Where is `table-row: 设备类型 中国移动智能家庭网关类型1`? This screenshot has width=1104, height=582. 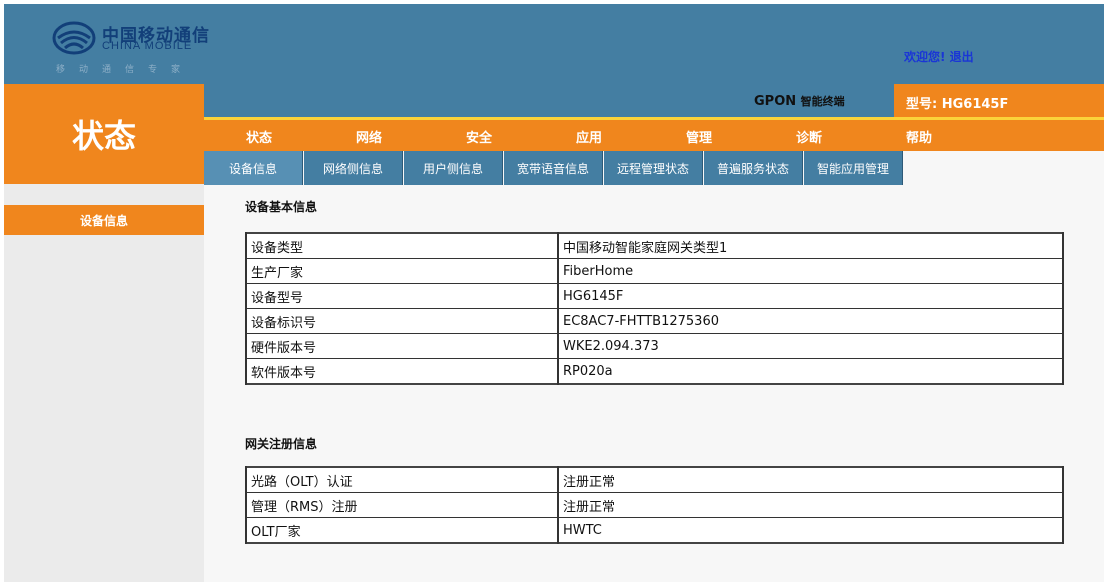
table-row: 设备类型 中国移动智能家庭网关类型1 is located at coordinates (654, 245).